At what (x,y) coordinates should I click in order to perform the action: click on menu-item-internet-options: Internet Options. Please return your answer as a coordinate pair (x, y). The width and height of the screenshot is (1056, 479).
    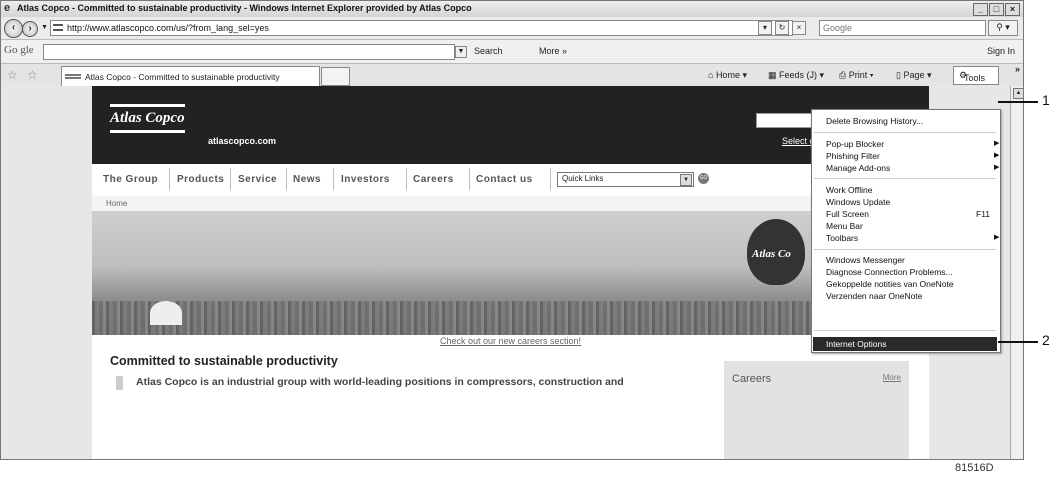
    Looking at the image, I should click on (905, 344).